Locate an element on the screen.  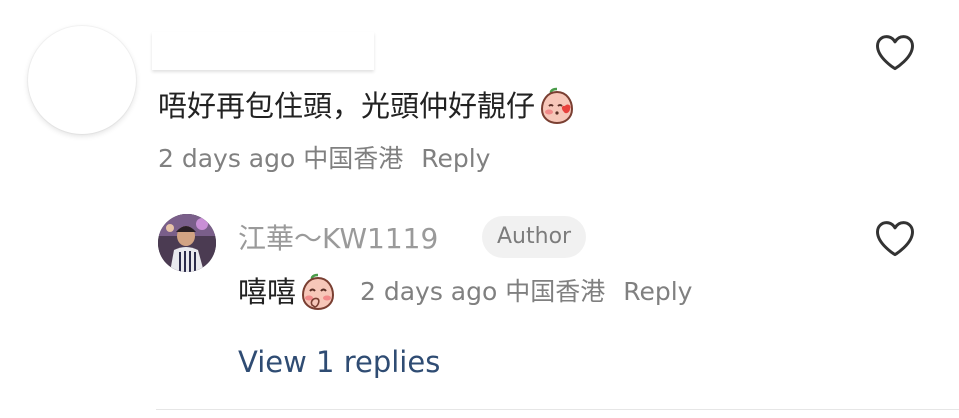
comment-body: 唔好再包住頭，光頭仲好靚仔 is located at coordinates (367, 106).